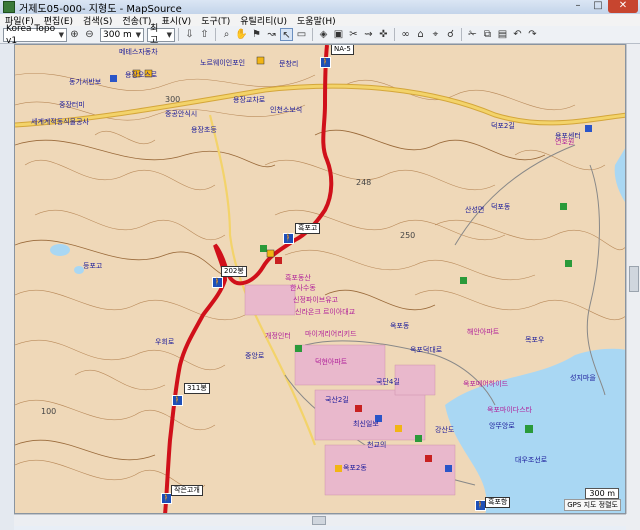 This screenshot has height=530, width=640. Describe the element at coordinates (592, 505) in the screenshot. I see `map-status-label: GPS 지도 정렬도` at that location.